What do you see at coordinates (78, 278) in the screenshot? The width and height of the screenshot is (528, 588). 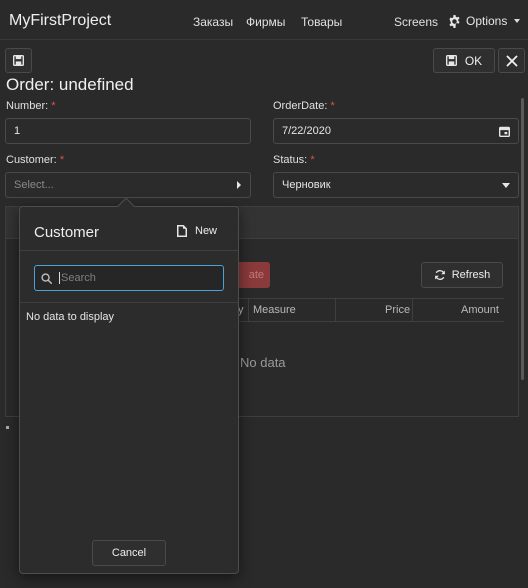 I see `search-placeholder: Search` at bounding box center [78, 278].